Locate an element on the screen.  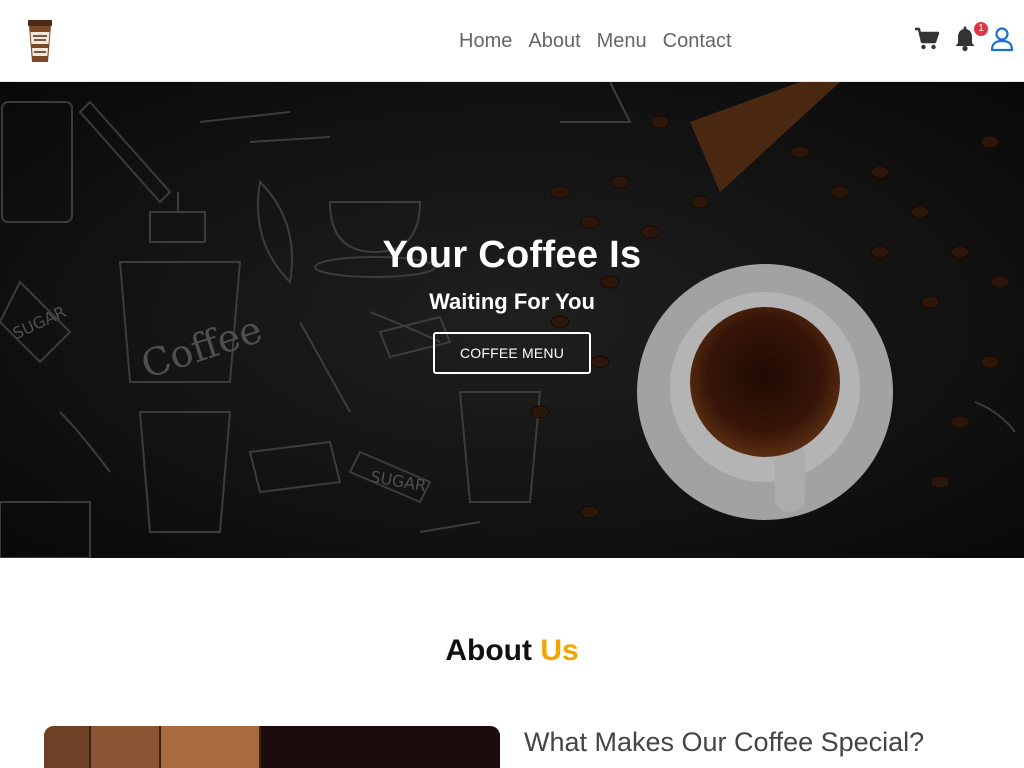
navbar: Home About Menu Contact 1 is located at coordinates (512, 41).